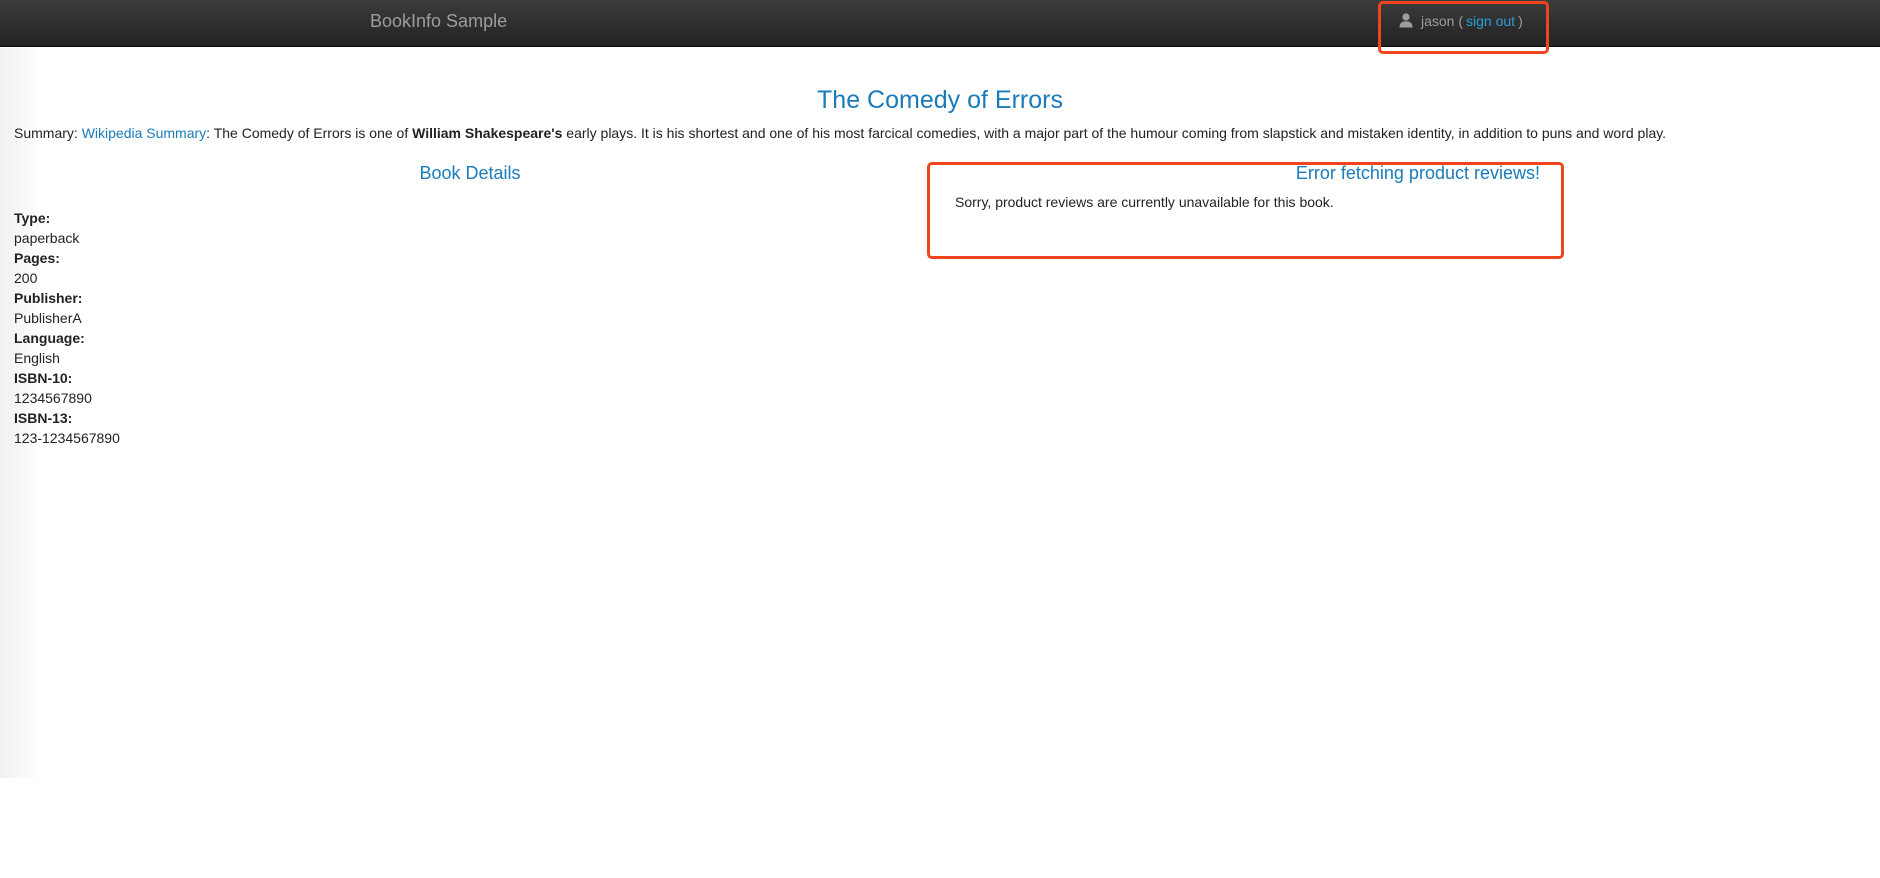 The image size is (1880, 878). What do you see at coordinates (37, 258) in the screenshot?
I see `detail-label-pages: Pages:` at bounding box center [37, 258].